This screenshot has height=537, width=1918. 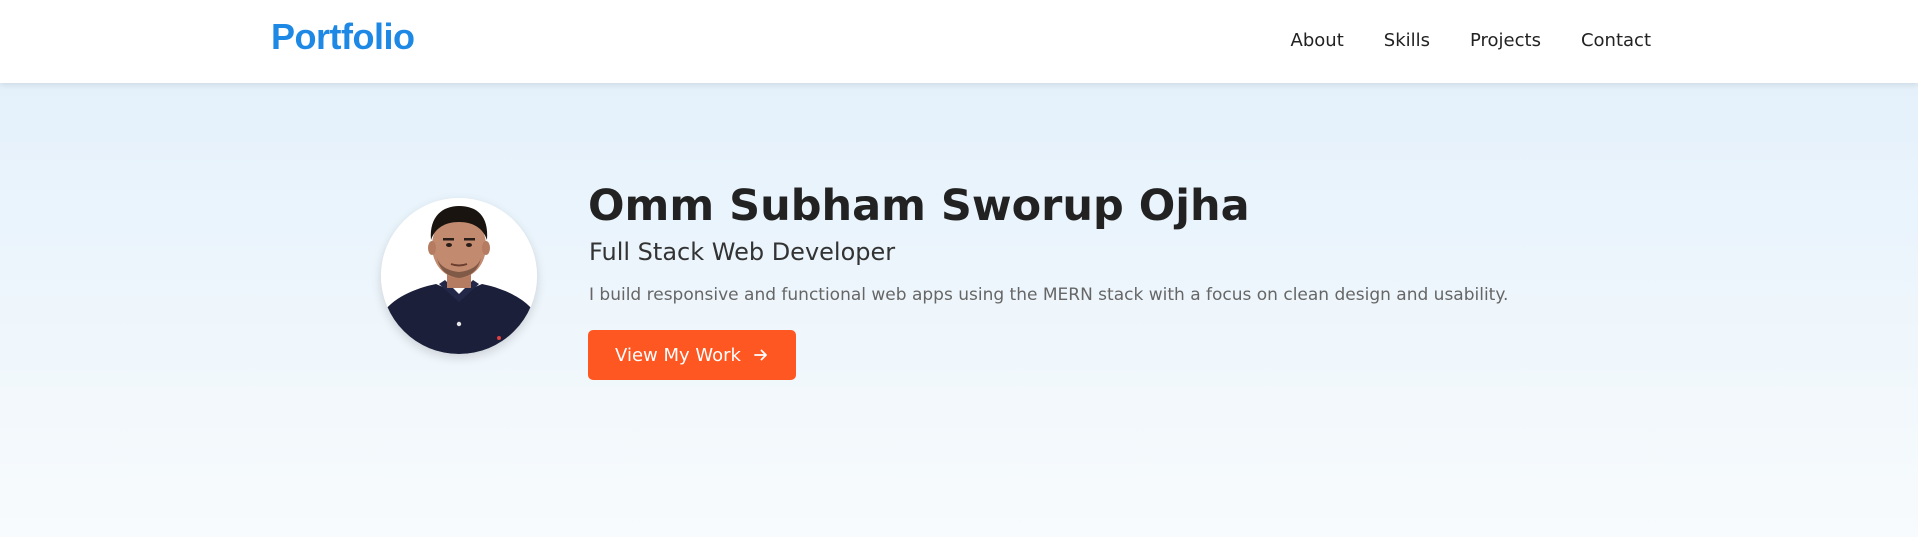 What do you see at coordinates (1616, 40) in the screenshot?
I see `nav-link-contact: Contact` at bounding box center [1616, 40].